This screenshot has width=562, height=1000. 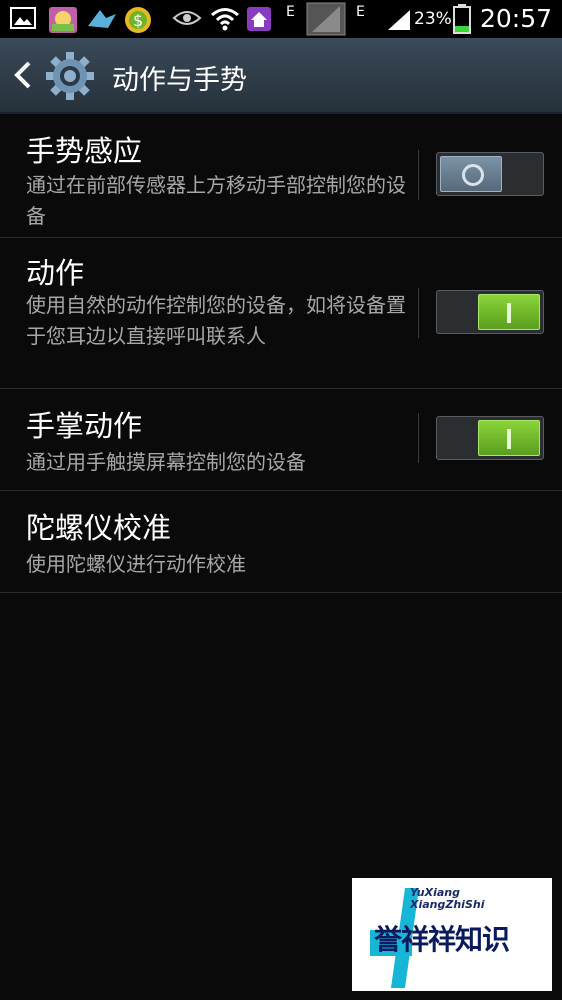 What do you see at coordinates (84, 426) in the screenshot?
I see `setting-title: 手掌动作` at bounding box center [84, 426].